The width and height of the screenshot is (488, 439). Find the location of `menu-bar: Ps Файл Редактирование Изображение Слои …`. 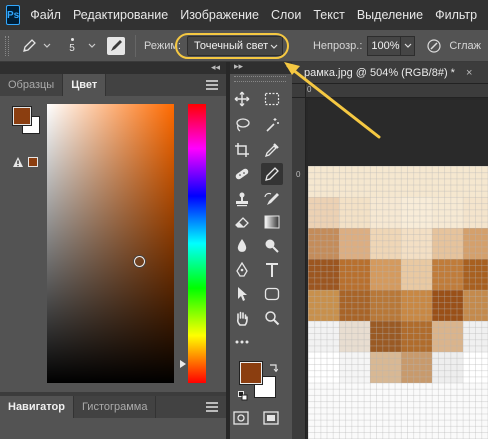

menu-bar: Ps Файл Редактирование Изображение Слои … is located at coordinates (244, 15).